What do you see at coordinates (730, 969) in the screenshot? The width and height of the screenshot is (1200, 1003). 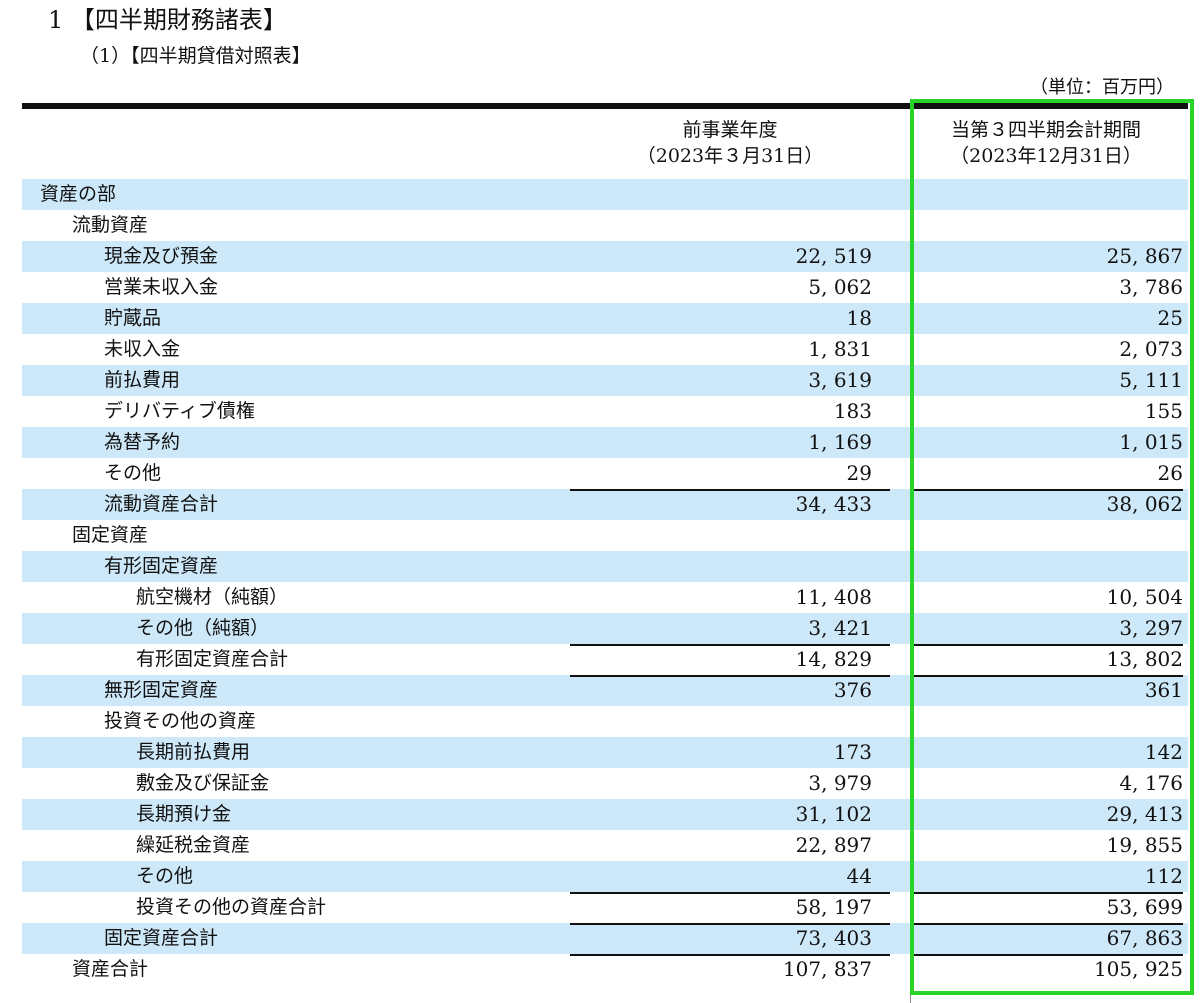 I see `prev-period-value: 107, 837` at bounding box center [730, 969].